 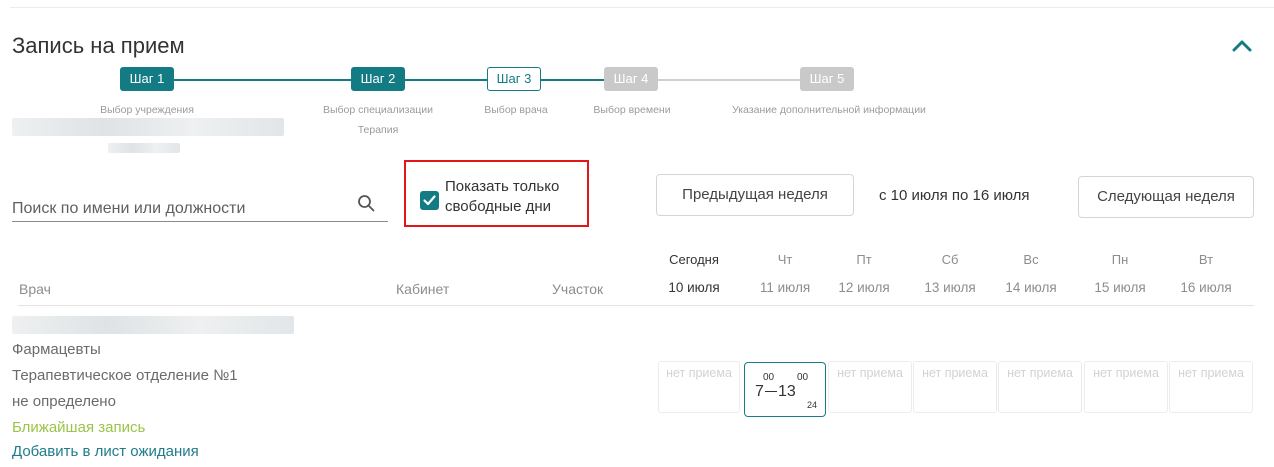 What do you see at coordinates (378, 79) in the screenshot?
I see `step-2: Шаг 2` at bounding box center [378, 79].